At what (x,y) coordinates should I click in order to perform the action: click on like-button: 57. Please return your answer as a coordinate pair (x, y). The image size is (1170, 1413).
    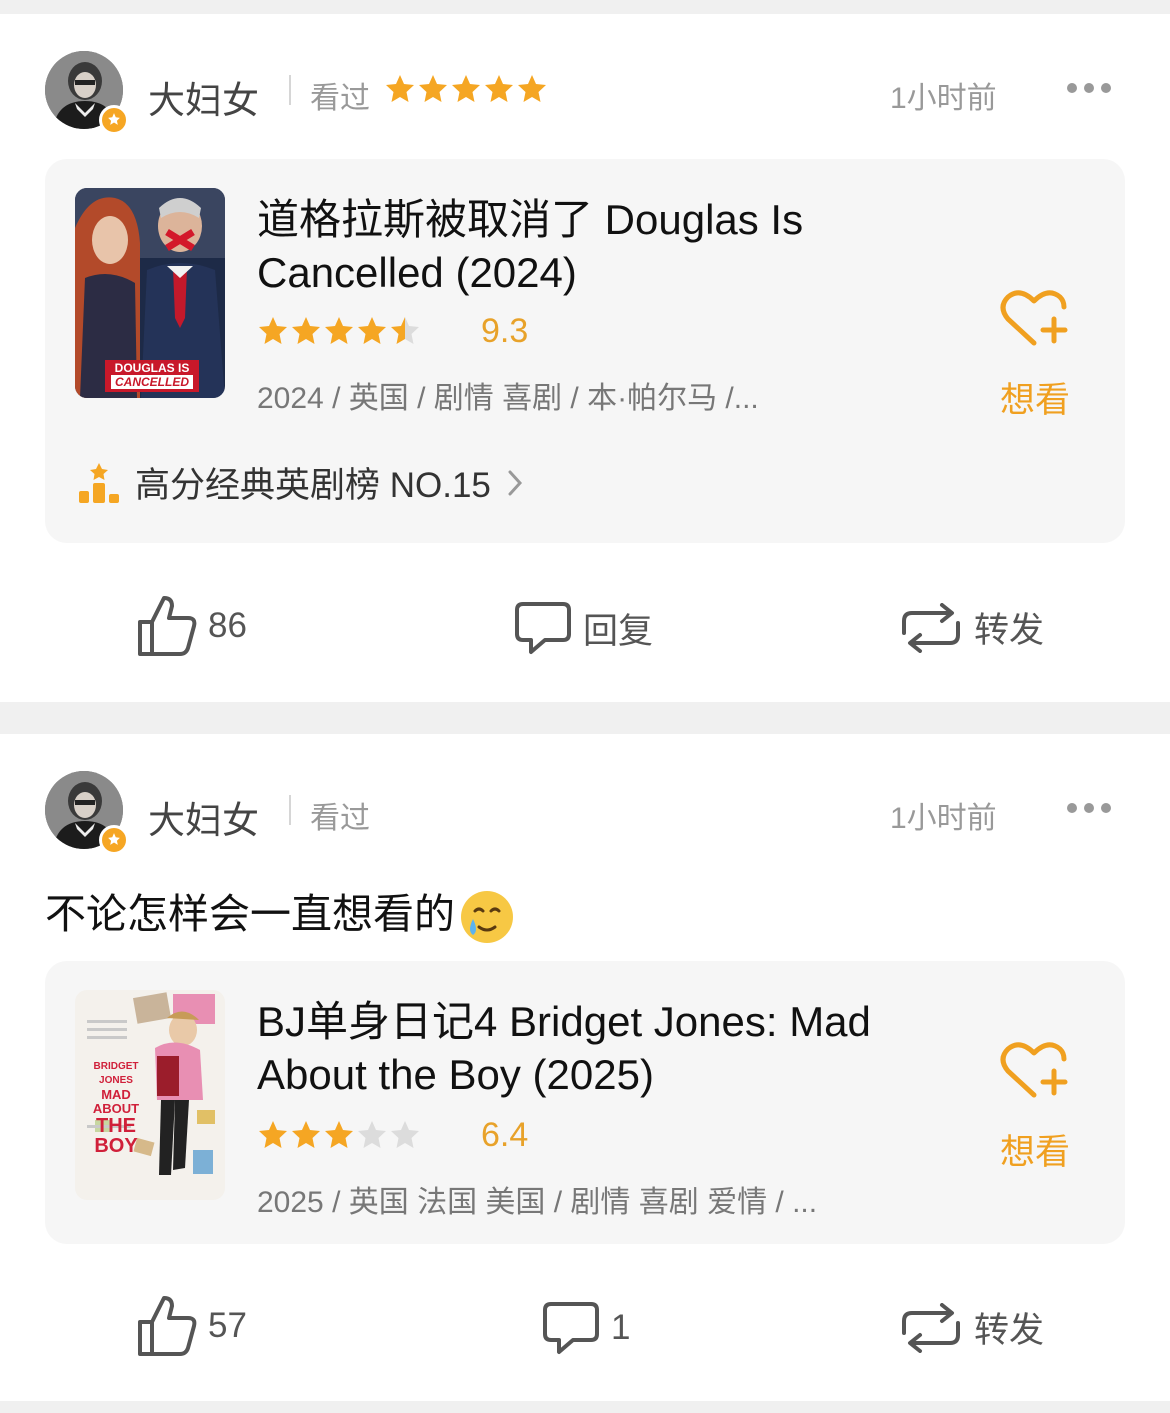
    Looking at the image, I should click on (191, 1326).